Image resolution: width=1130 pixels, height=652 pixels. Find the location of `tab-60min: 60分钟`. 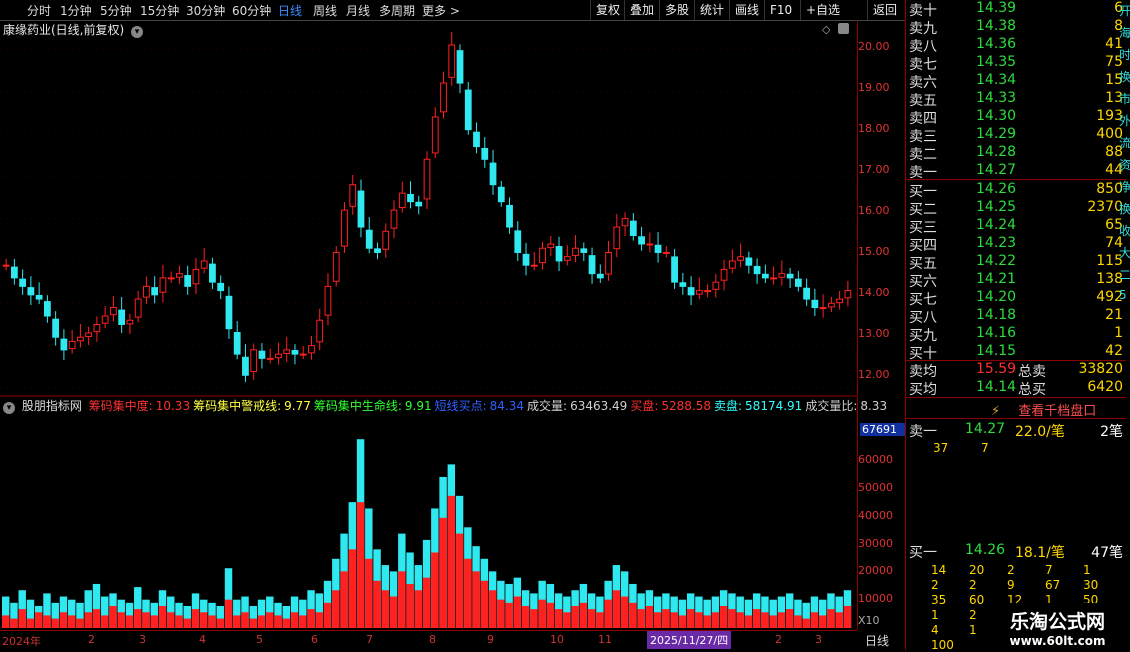

tab-60min: 60分钟 is located at coordinates (251, 10).